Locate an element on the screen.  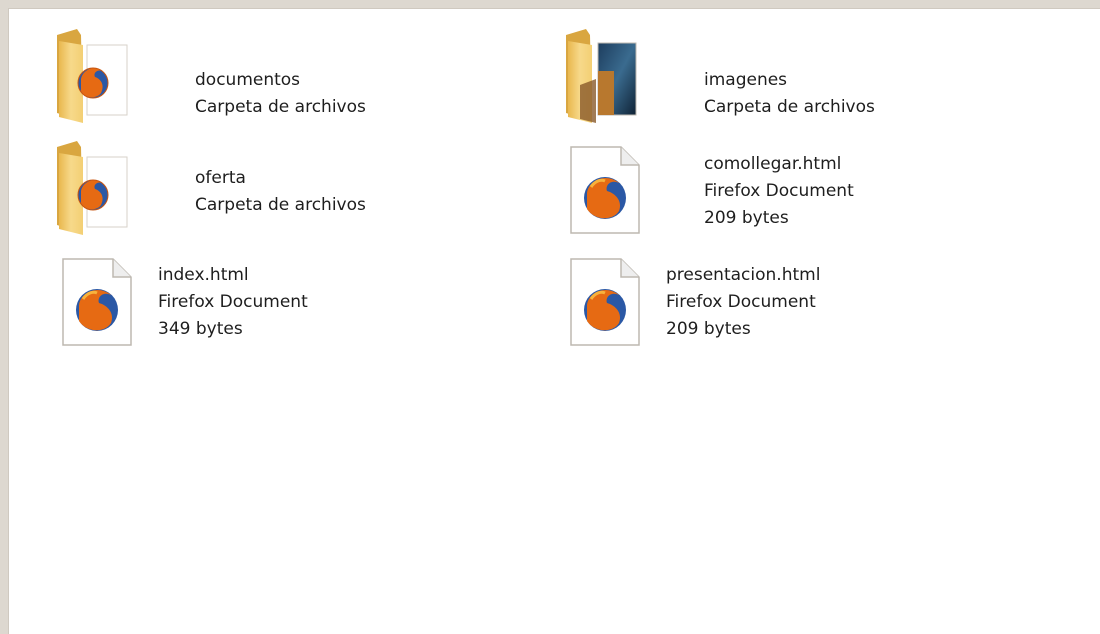
file-item-imagenes: imagenes Carpeta de archivos is located at coordinates (772, 75).